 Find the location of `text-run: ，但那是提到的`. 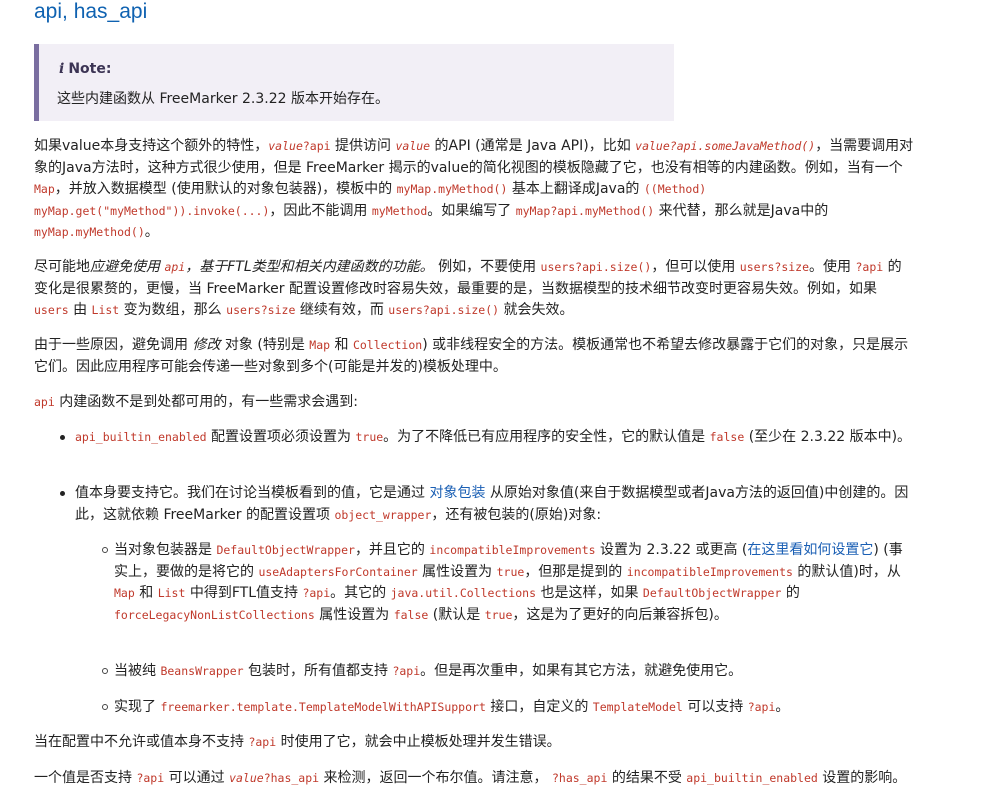

text-run: ，但那是提到的 is located at coordinates (575, 571).